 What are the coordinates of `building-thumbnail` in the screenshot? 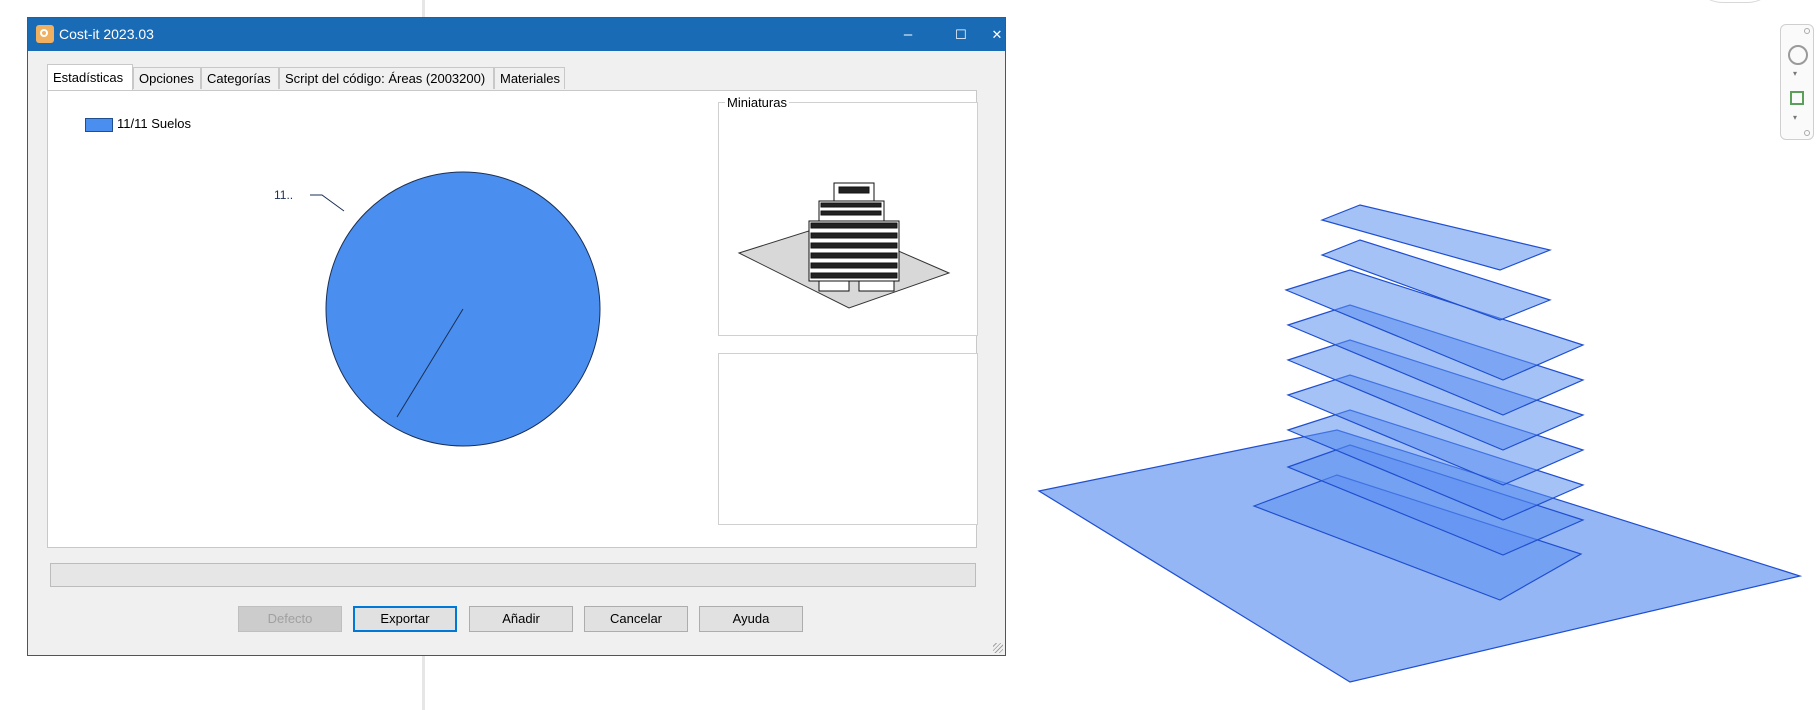 It's located at (844, 245).